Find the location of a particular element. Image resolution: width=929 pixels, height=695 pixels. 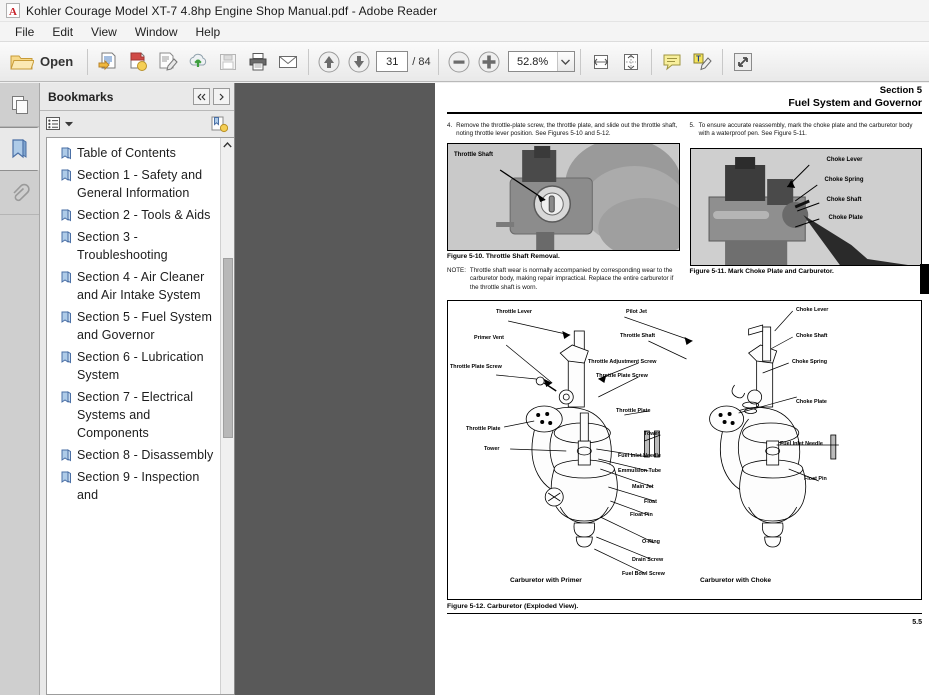

diagram-label: Tower is located at coordinates (492, 449).